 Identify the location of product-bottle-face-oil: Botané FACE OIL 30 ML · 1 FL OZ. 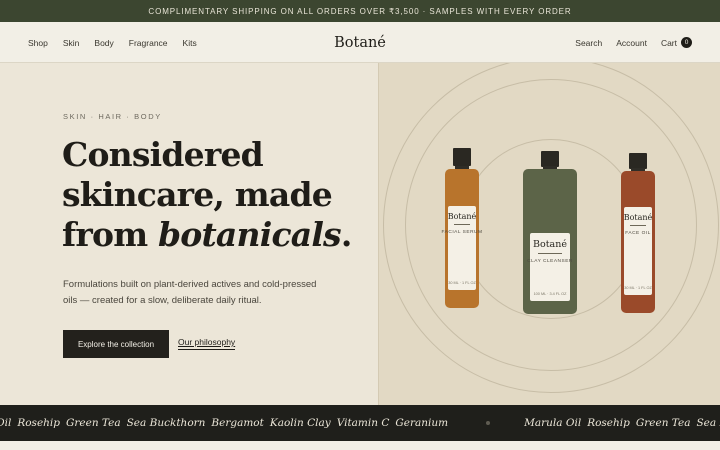
(638, 233).